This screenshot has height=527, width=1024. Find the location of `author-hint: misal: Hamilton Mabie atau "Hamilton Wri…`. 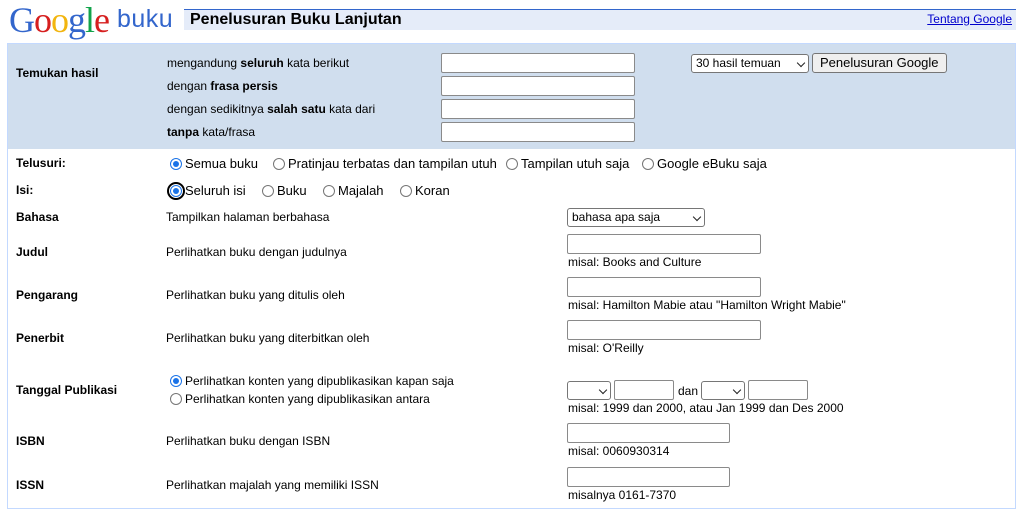

author-hint: misal: Hamilton Mabie atau "Hamilton Wri… is located at coordinates (707, 305).